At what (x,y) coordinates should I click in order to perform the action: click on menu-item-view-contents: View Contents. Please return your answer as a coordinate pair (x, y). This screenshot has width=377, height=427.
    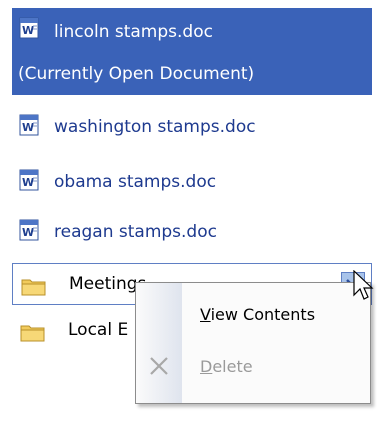
    Looking at the image, I should click on (253, 315).